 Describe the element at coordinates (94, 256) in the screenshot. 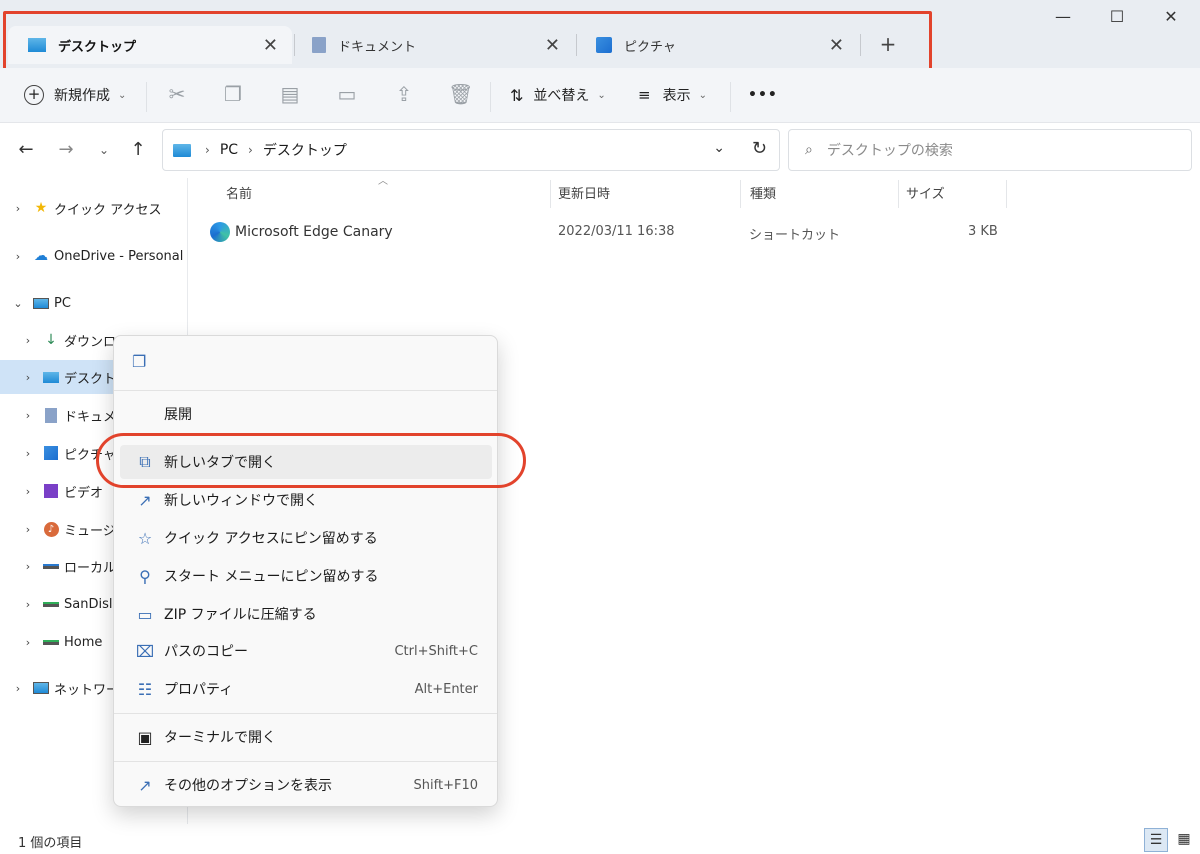

I see `sidebar-item-onedrive: › ☁ OneDrive - Personal` at that location.